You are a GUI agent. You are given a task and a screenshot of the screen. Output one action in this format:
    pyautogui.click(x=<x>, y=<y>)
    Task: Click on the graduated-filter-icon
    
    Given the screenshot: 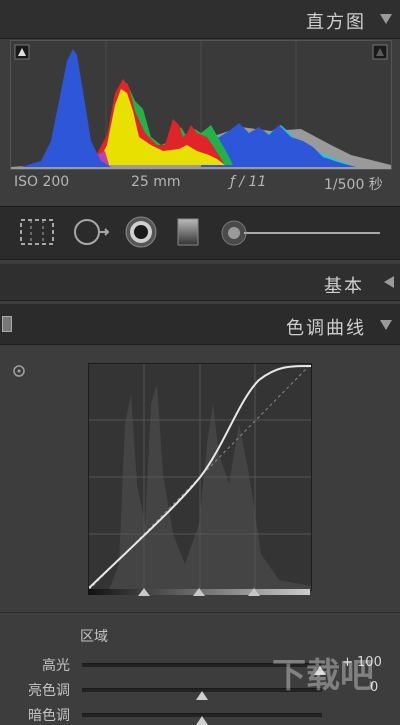 What is the action you would take?
    pyautogui.click(x=188, y=232)
    